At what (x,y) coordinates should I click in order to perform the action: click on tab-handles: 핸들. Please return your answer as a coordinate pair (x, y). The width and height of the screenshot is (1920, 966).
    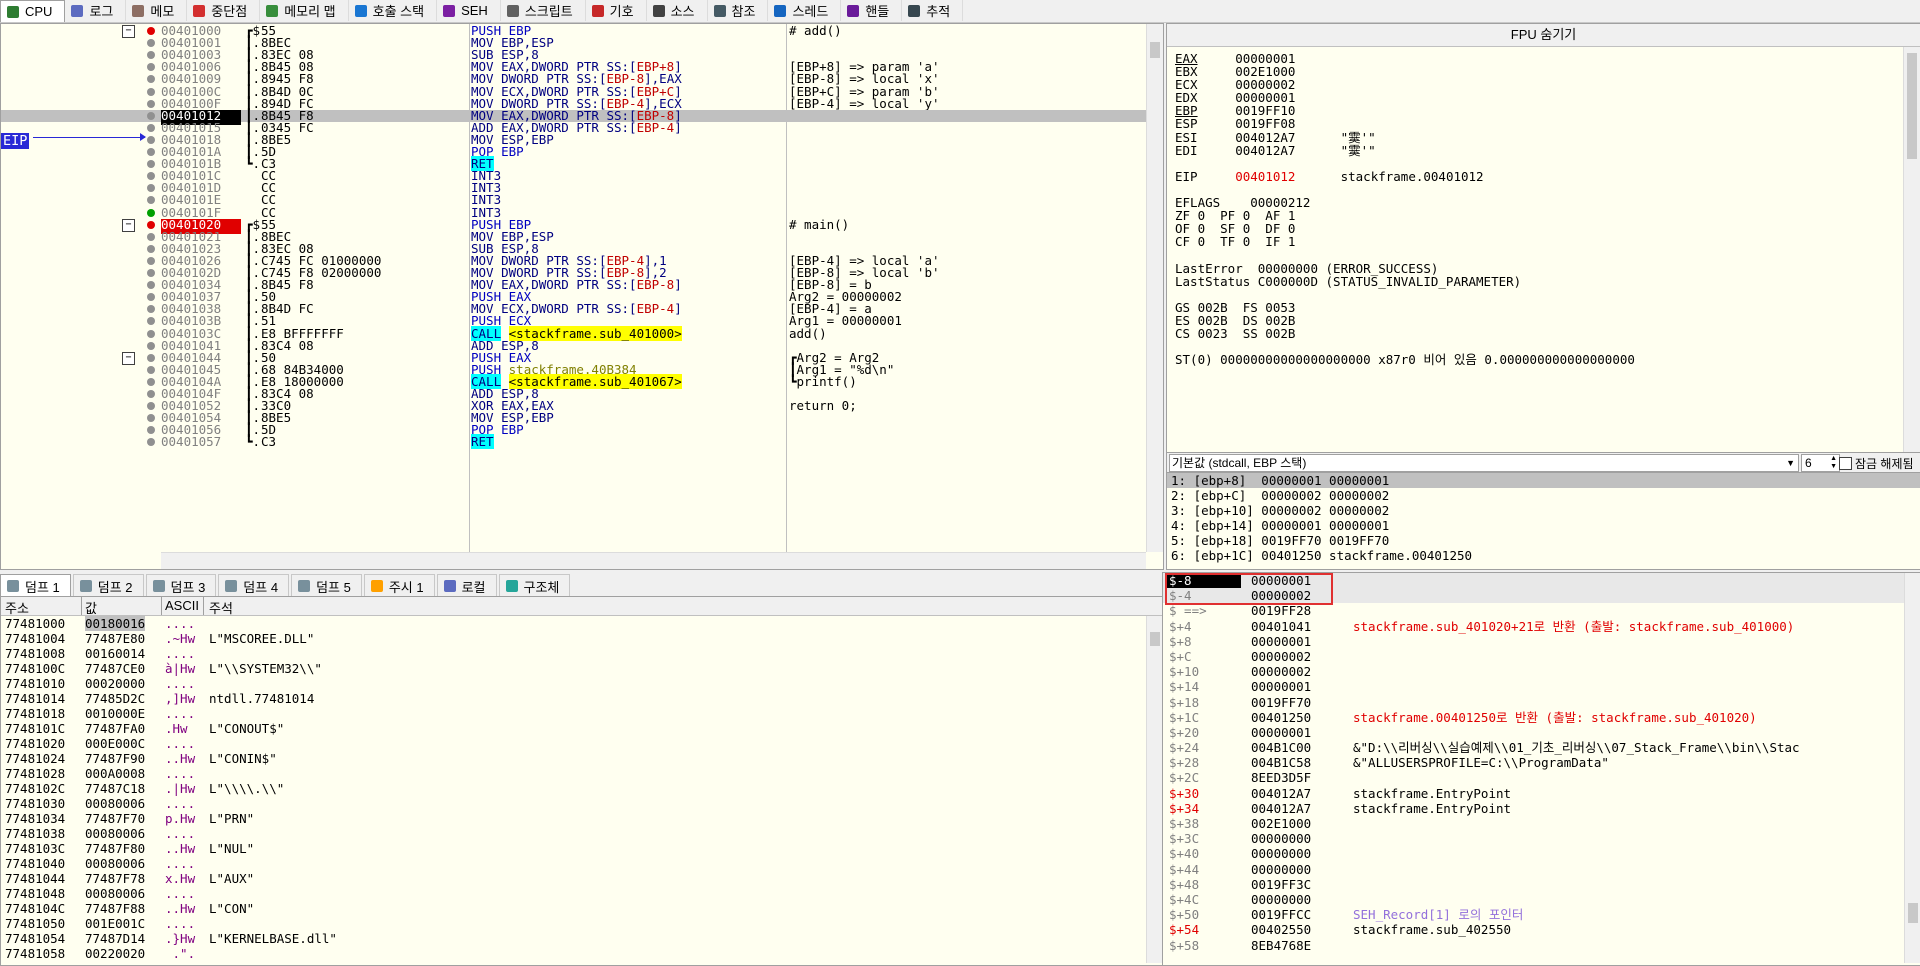
    Looking at the image, I should click on (872, 10).